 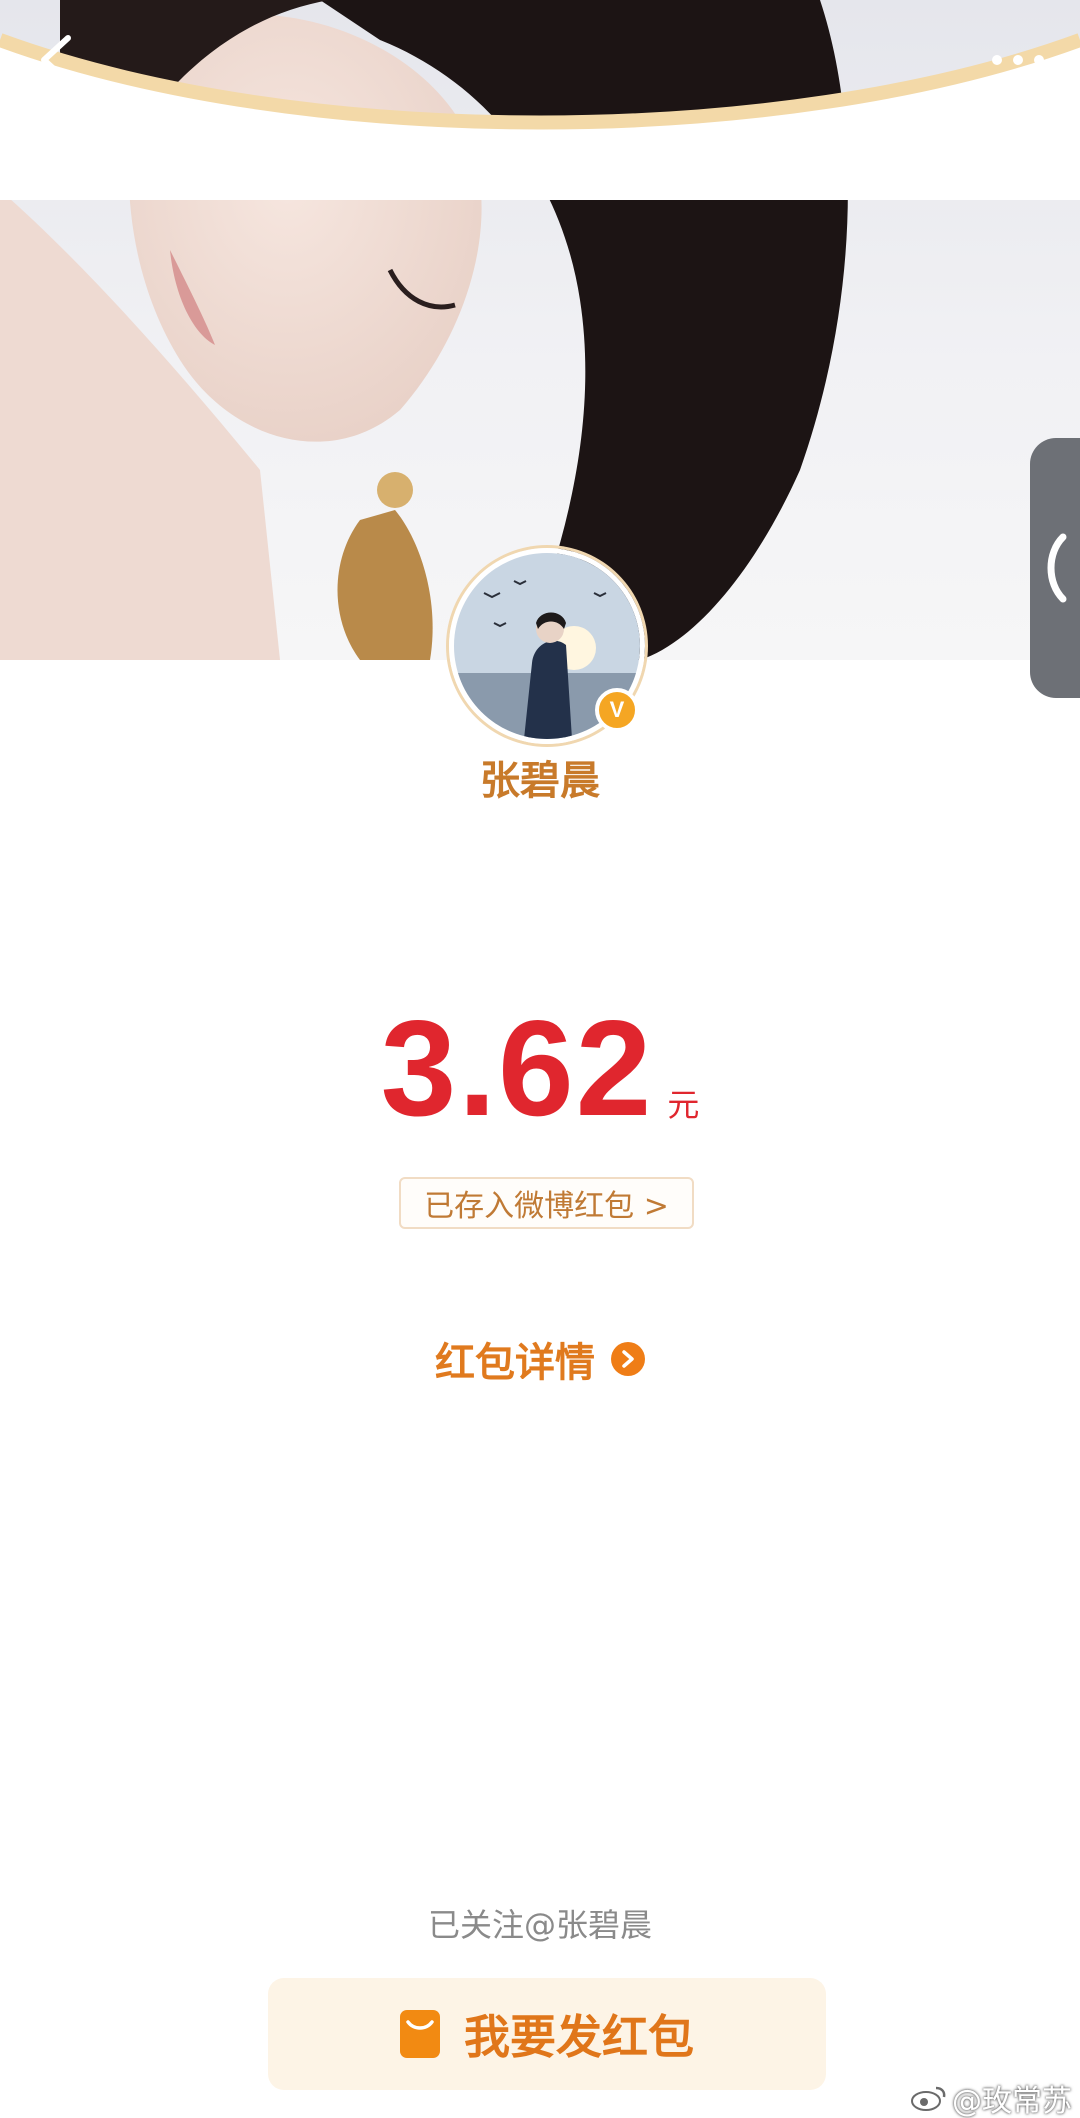 What do you see at coordinates (515, 1363) in the screenshot?
I see `redpacket-detail-label: 红包详情` at bounding box center [515, 1363].